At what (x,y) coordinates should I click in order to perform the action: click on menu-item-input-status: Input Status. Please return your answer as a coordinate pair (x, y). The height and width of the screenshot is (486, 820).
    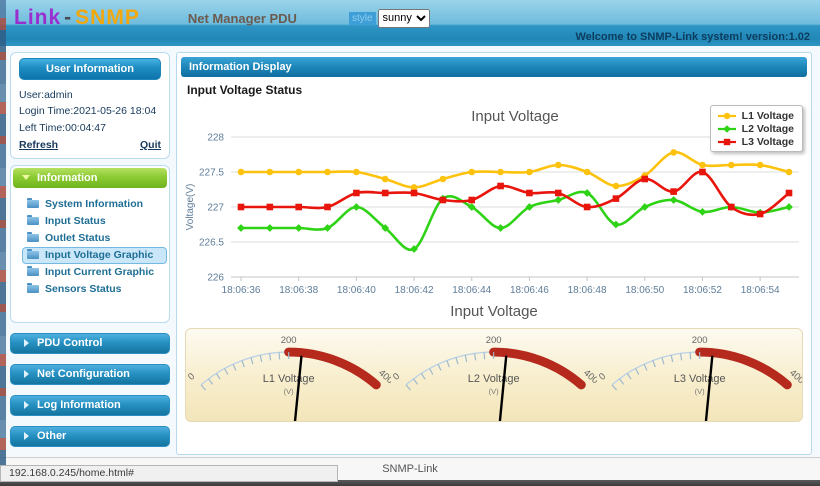
    Looking at the image, I should click on (94, 221).